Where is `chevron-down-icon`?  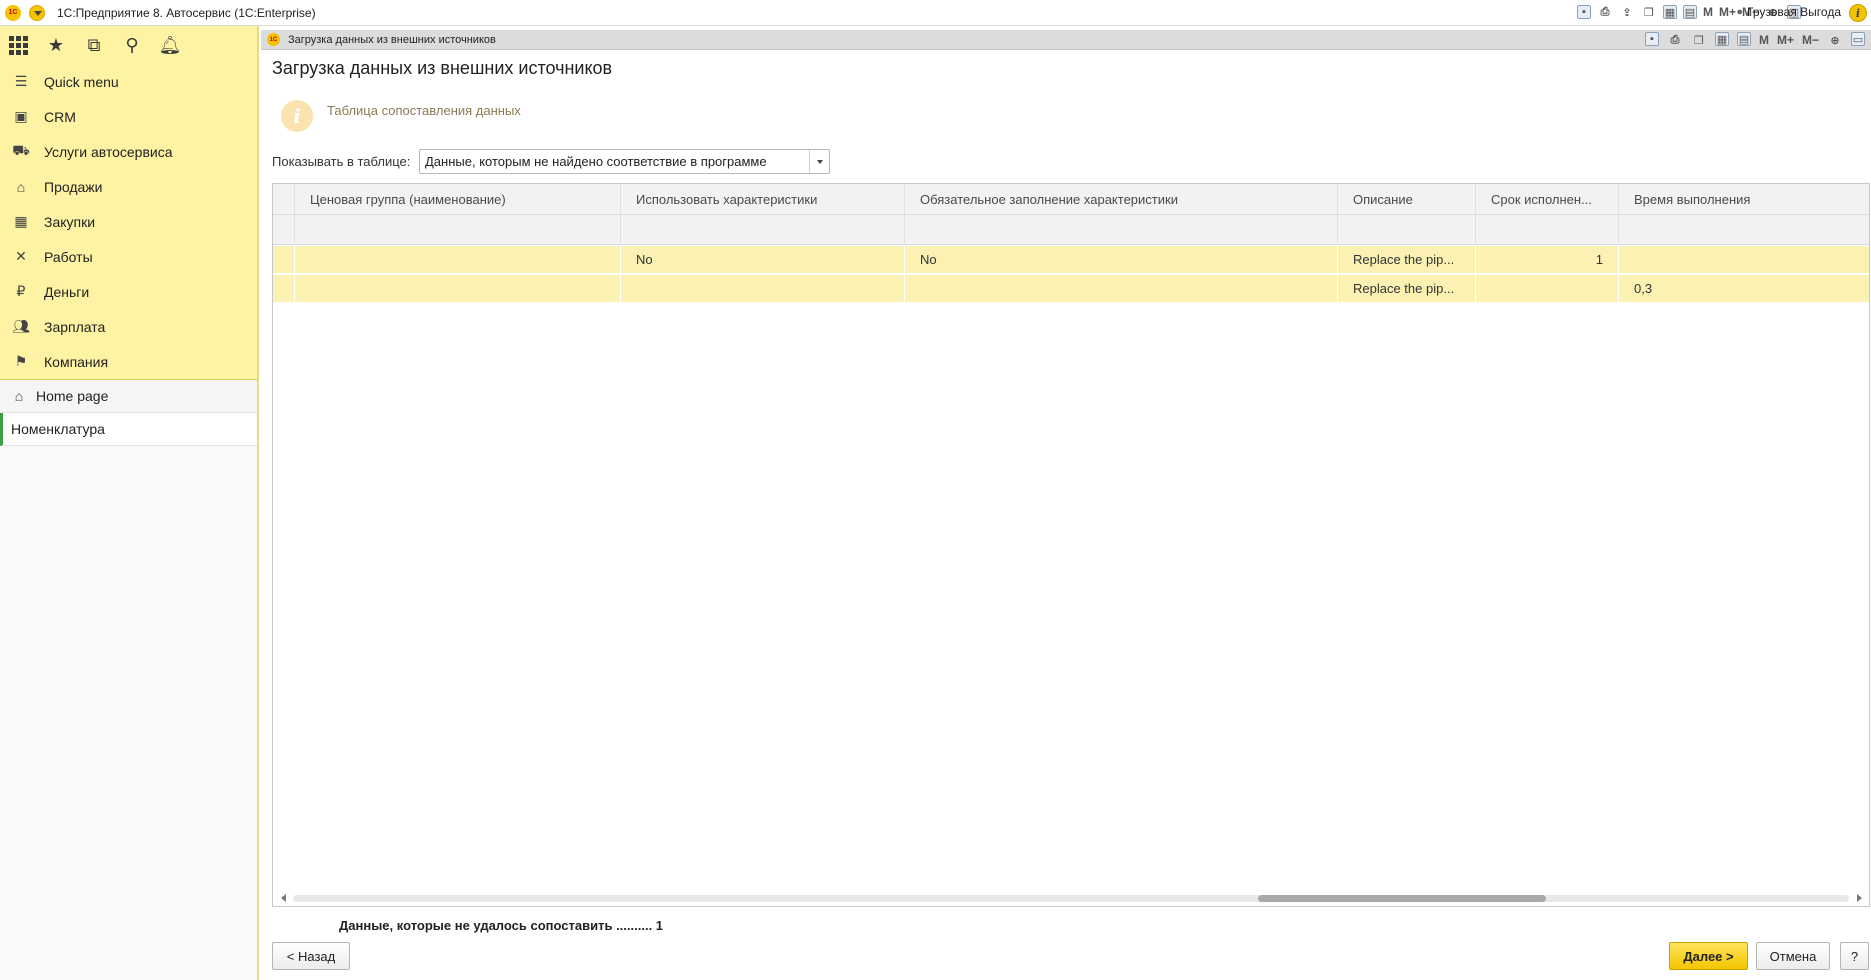 chevron-down-icon is located at coordinates (819, 161).